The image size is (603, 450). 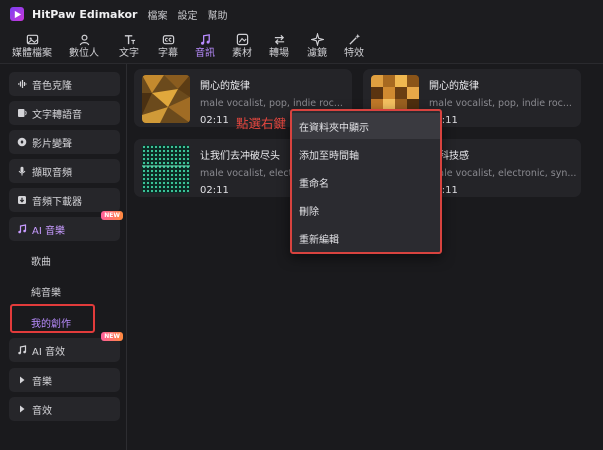 I want to click on menu-item-rename: 重命名, so click(x=366, y=182).